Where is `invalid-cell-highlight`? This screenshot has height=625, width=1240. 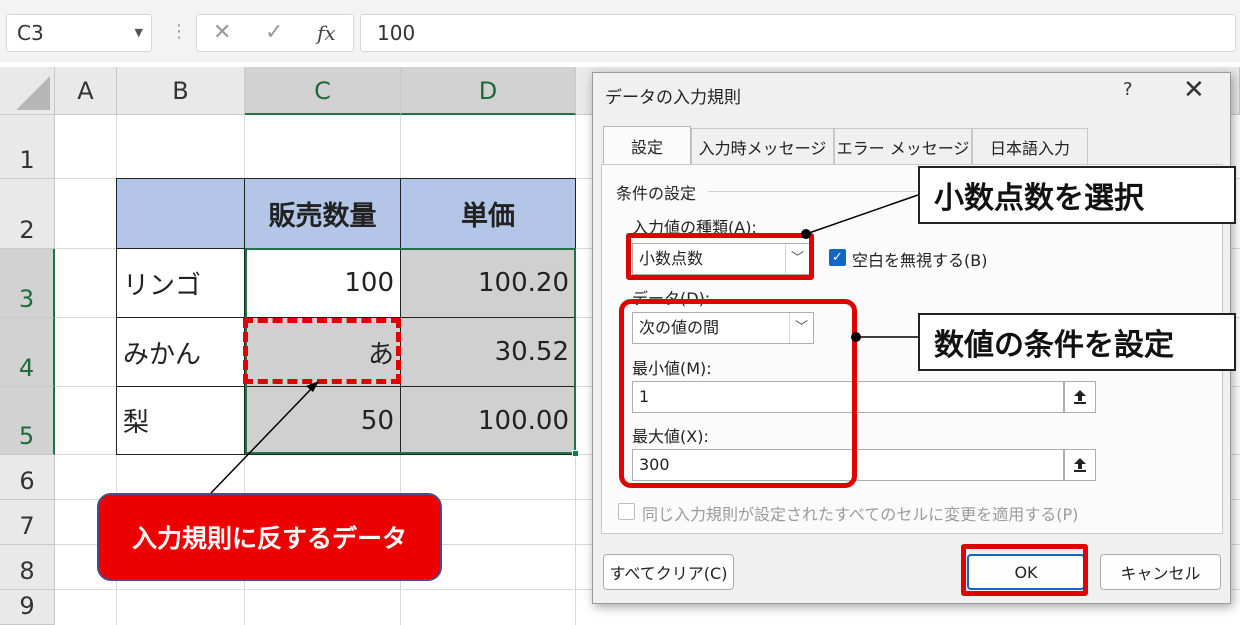 invalid-cell-highlight is located at coordinates (322, 351).